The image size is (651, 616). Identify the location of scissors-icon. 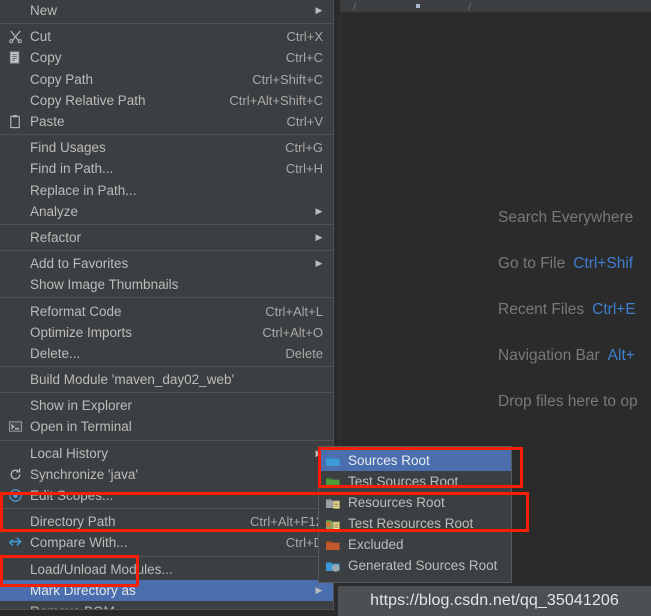
(15, 36).